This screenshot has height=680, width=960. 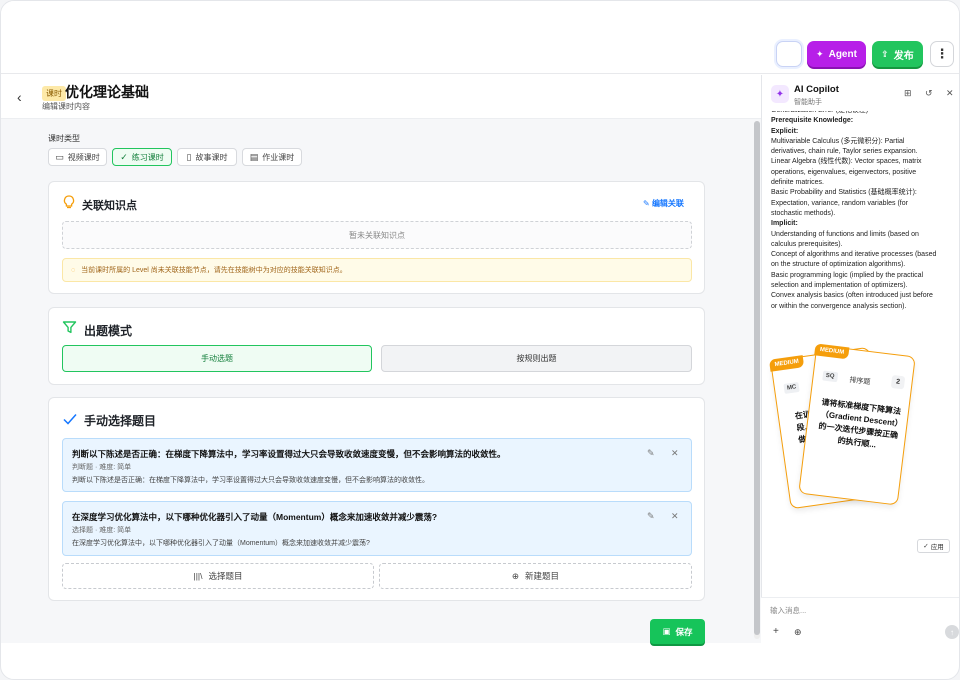 I want to click on knowledge-empty-state: 暂未关联知识点, so click(x=377, y=235).